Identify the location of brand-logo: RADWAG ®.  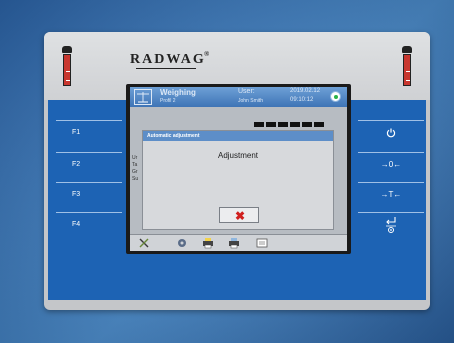
(171, 59).